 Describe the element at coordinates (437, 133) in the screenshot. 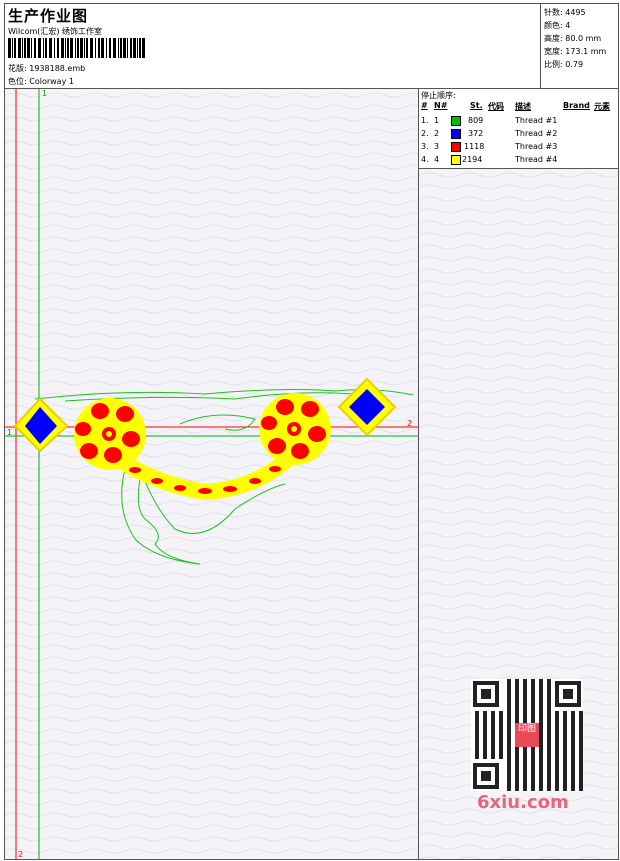

I see `row-n: 2` at that location.